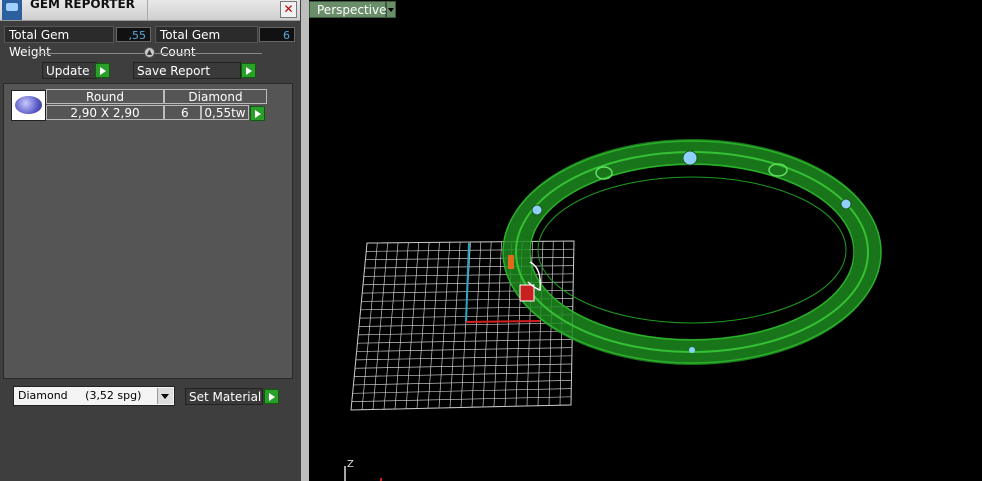  Describe the element at coordinates (467, 282) in the screenshot. I see `y-axis-line` at that location.